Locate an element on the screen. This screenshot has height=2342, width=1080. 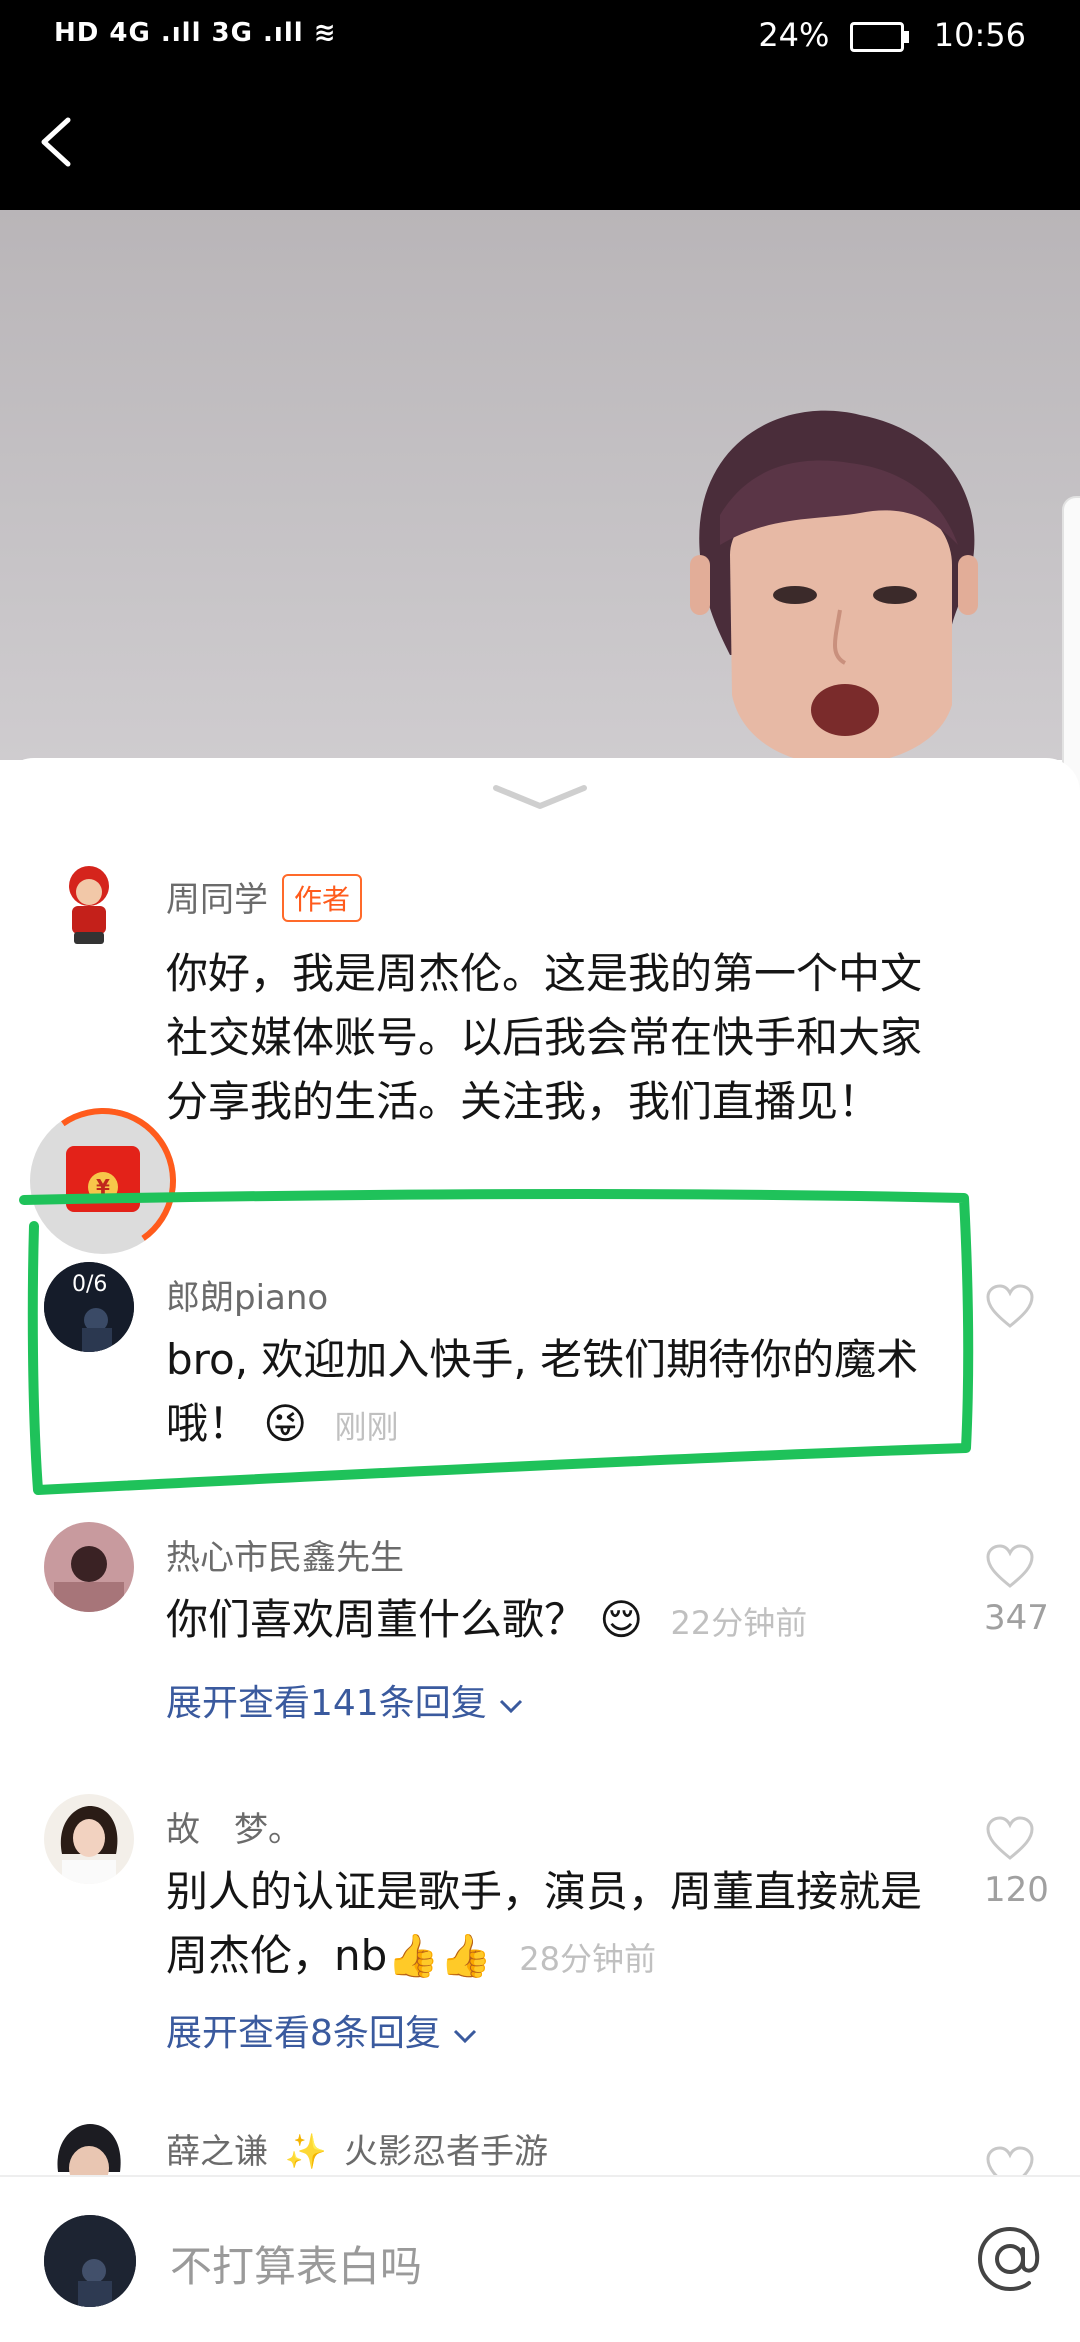
expand-replies-link: 展开查看141条回复 is located at coordinates (345, 1700).